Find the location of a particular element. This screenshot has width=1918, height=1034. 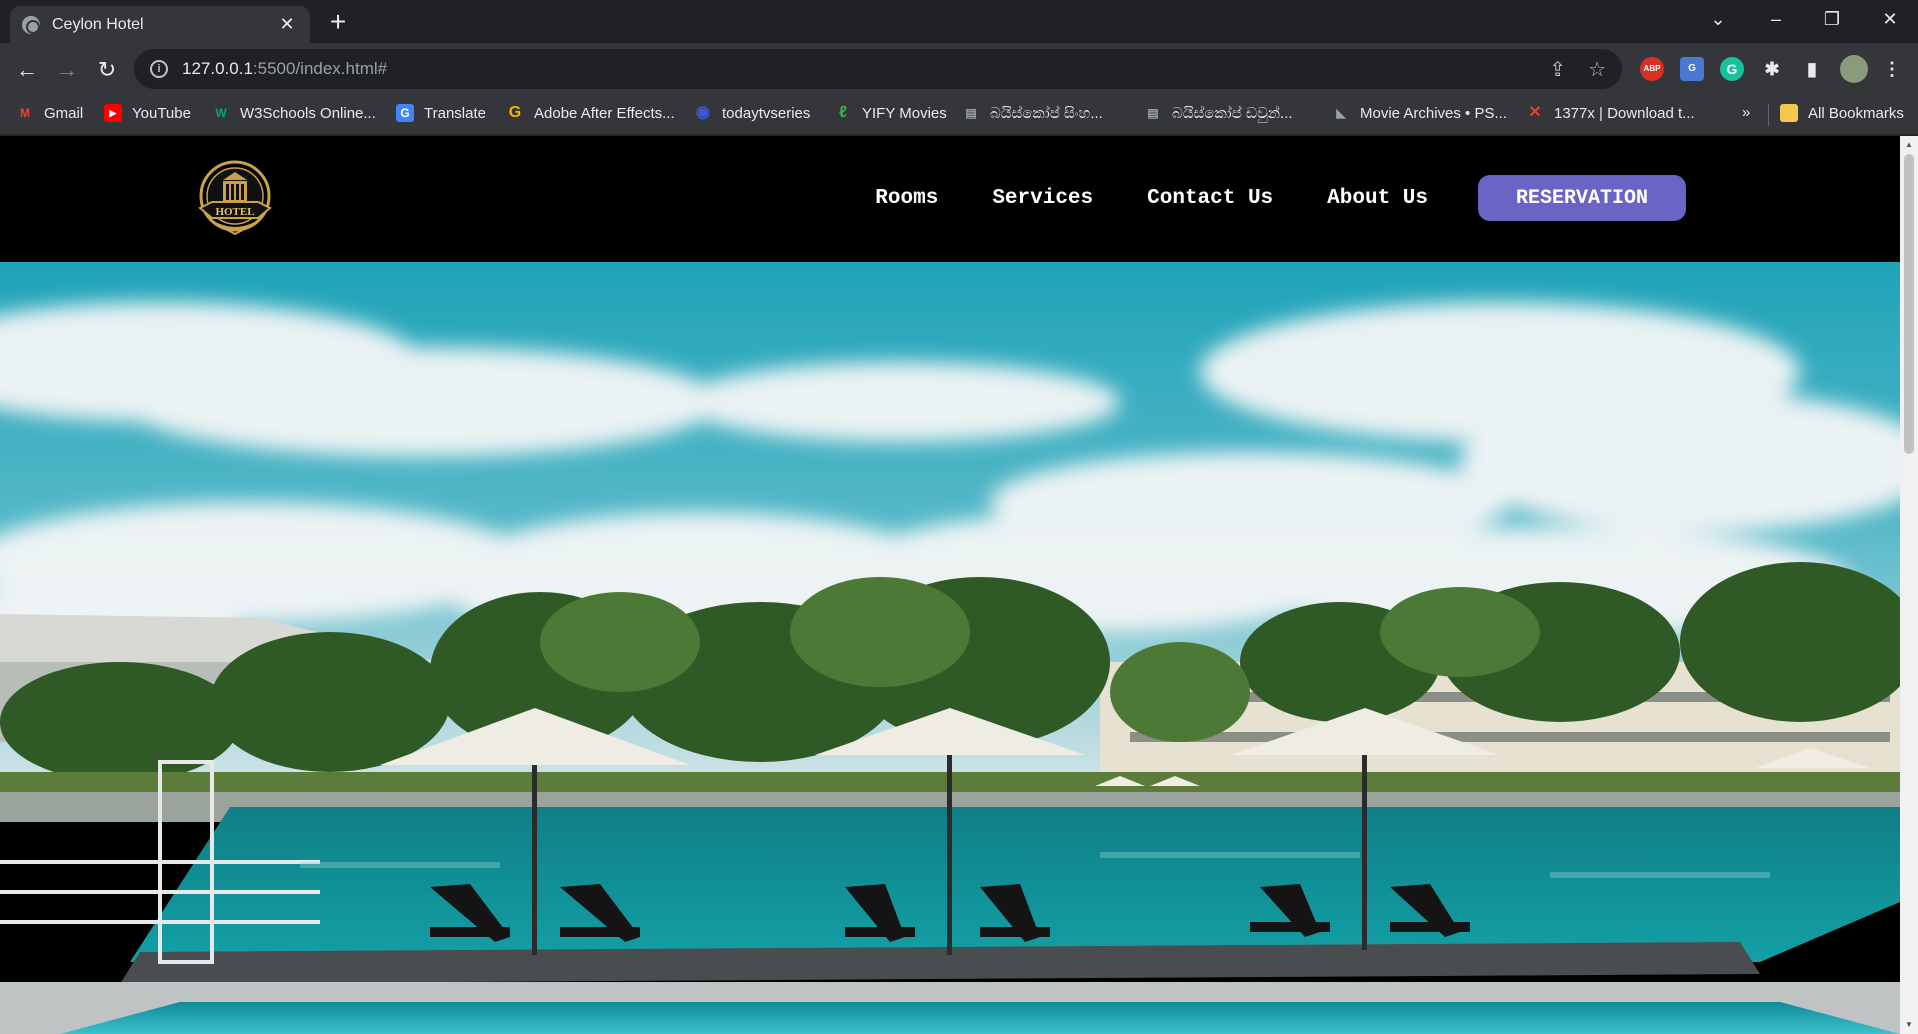

bookmark-label: todaytvseries is located at coordinates (766, 113).